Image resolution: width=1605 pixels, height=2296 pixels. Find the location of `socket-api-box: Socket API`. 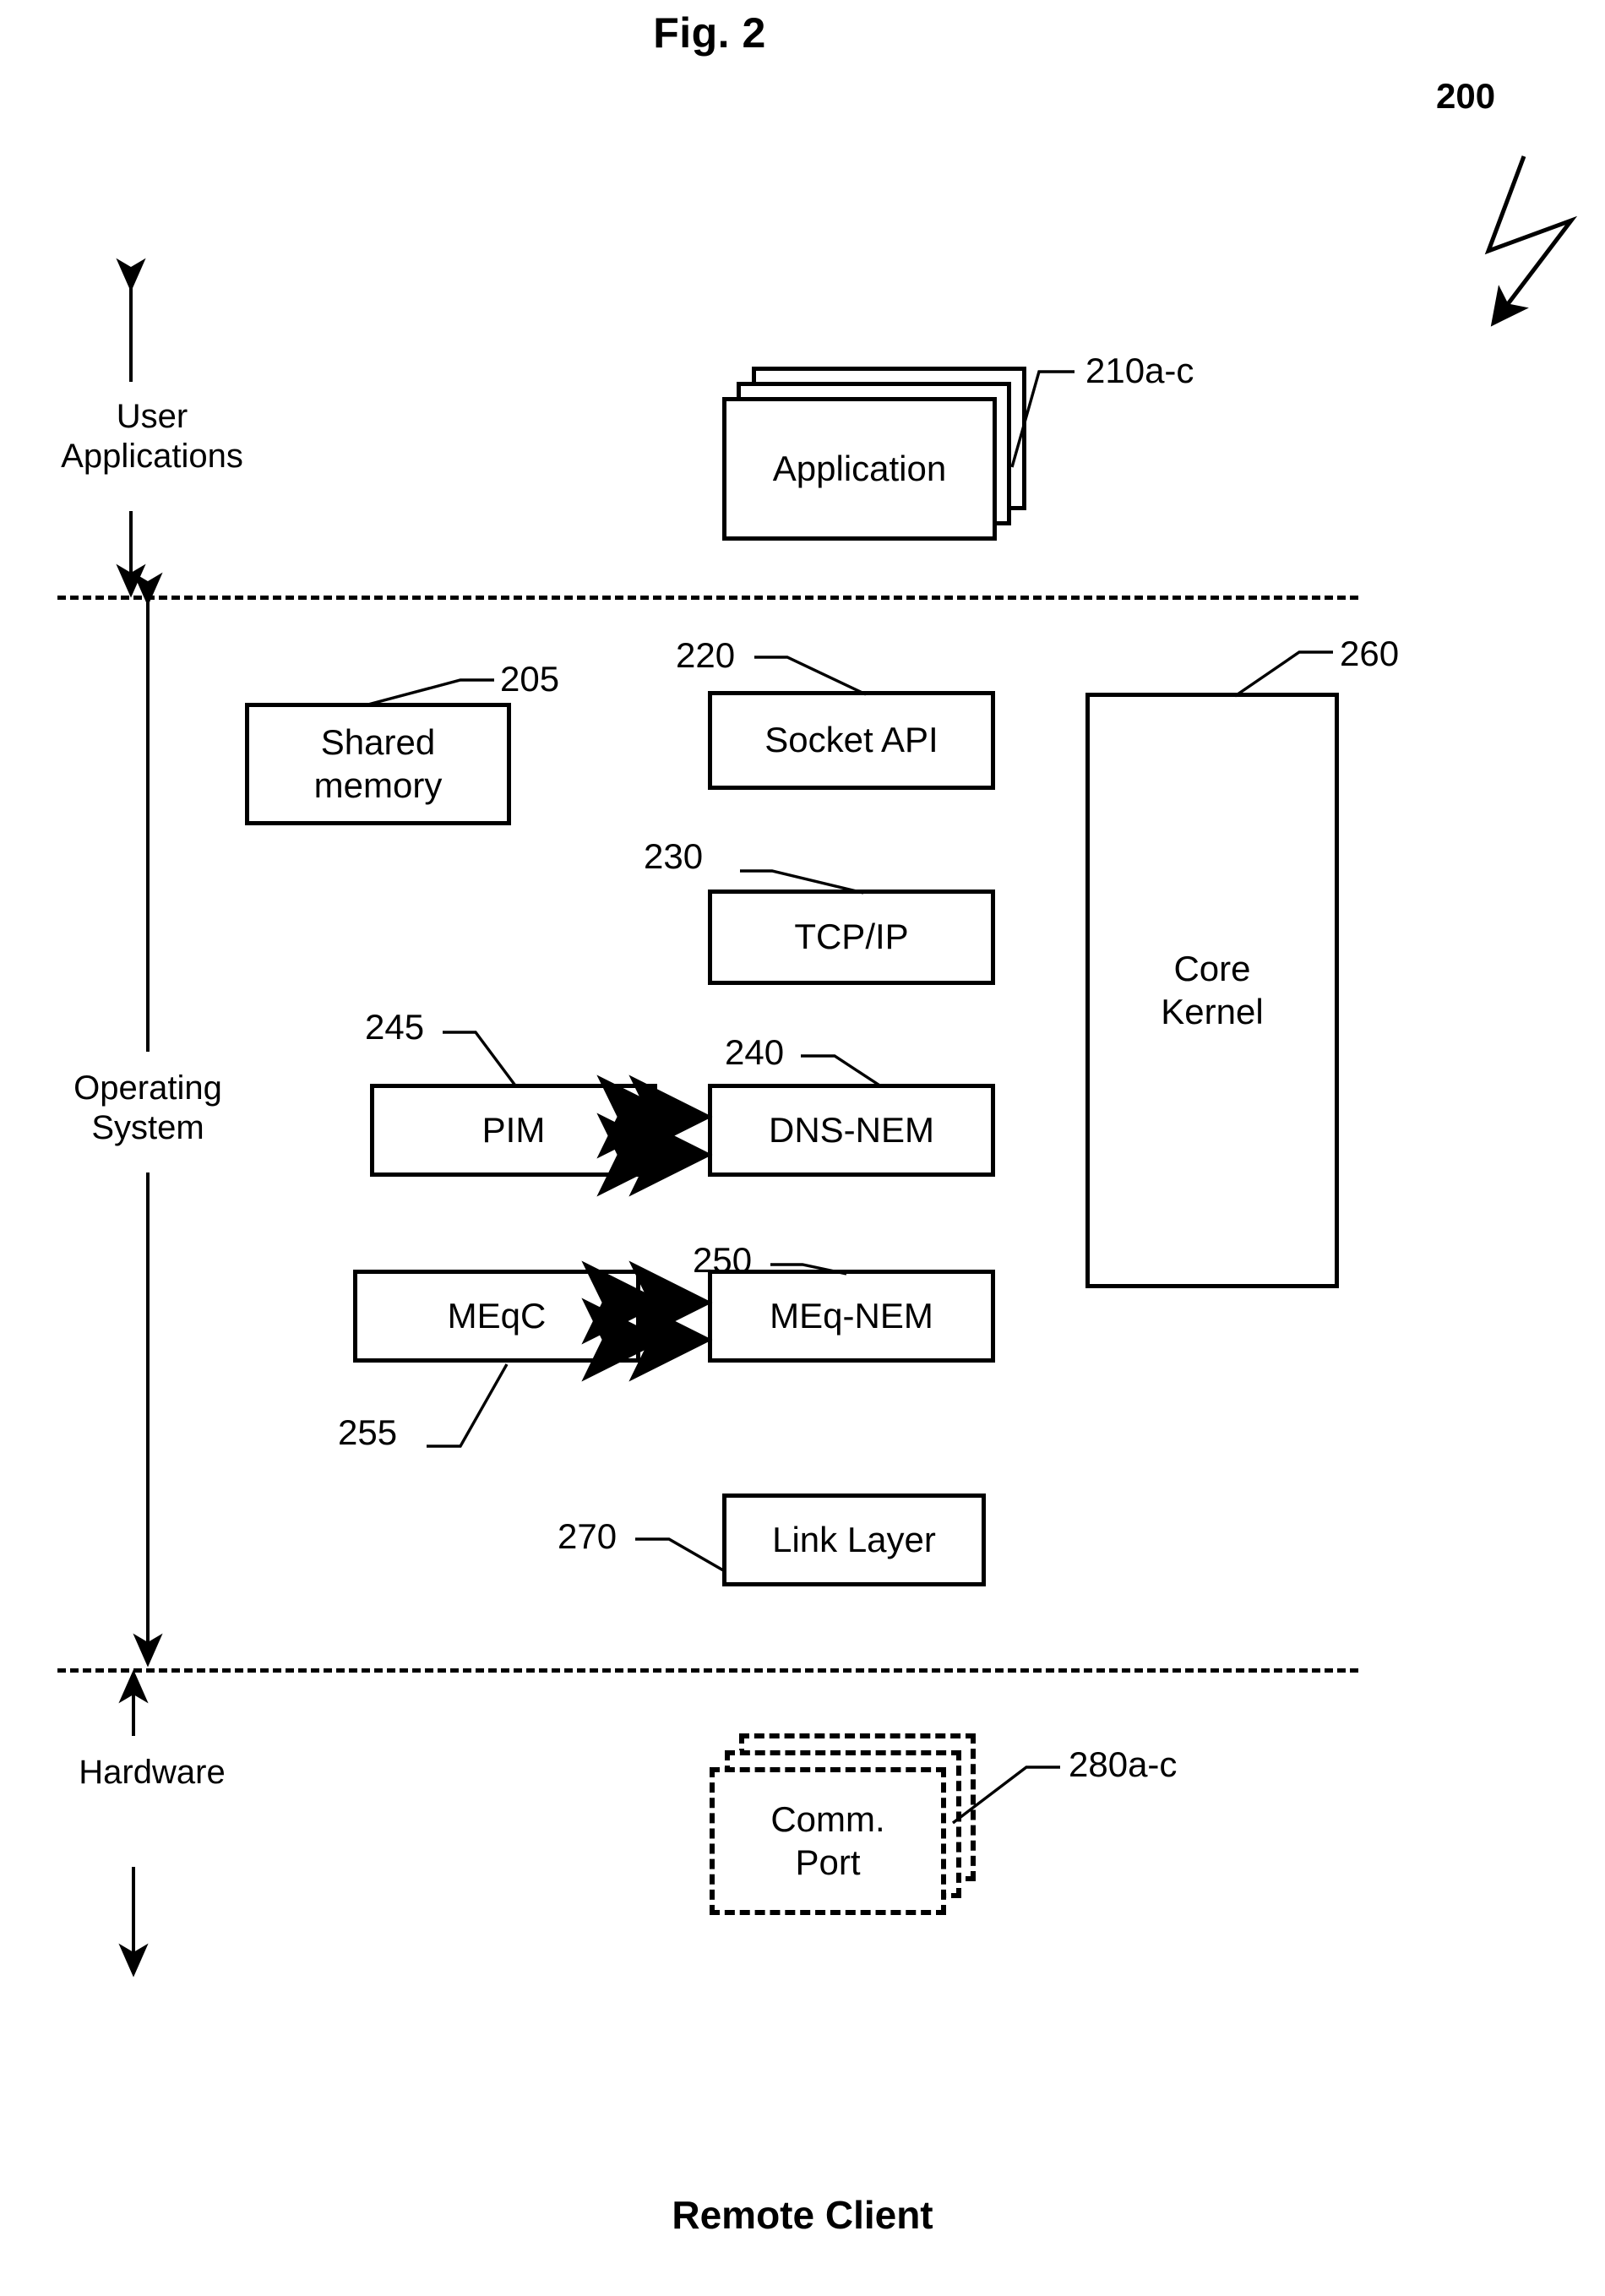

socket-api-box: Socket API is located at coordinates (851, 740).